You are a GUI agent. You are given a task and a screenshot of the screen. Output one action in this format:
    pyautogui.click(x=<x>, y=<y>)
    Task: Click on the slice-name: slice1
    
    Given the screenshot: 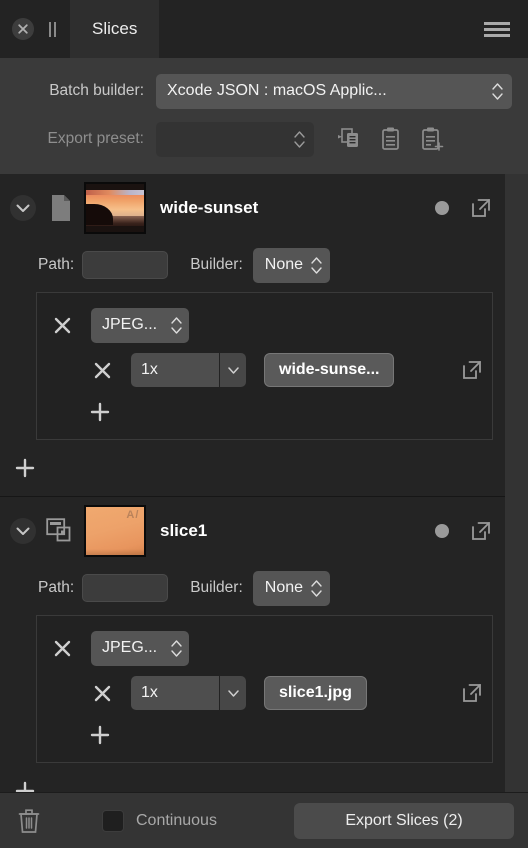 What is the action you would take?
    pyautogui.click(x=184, y=530)
    